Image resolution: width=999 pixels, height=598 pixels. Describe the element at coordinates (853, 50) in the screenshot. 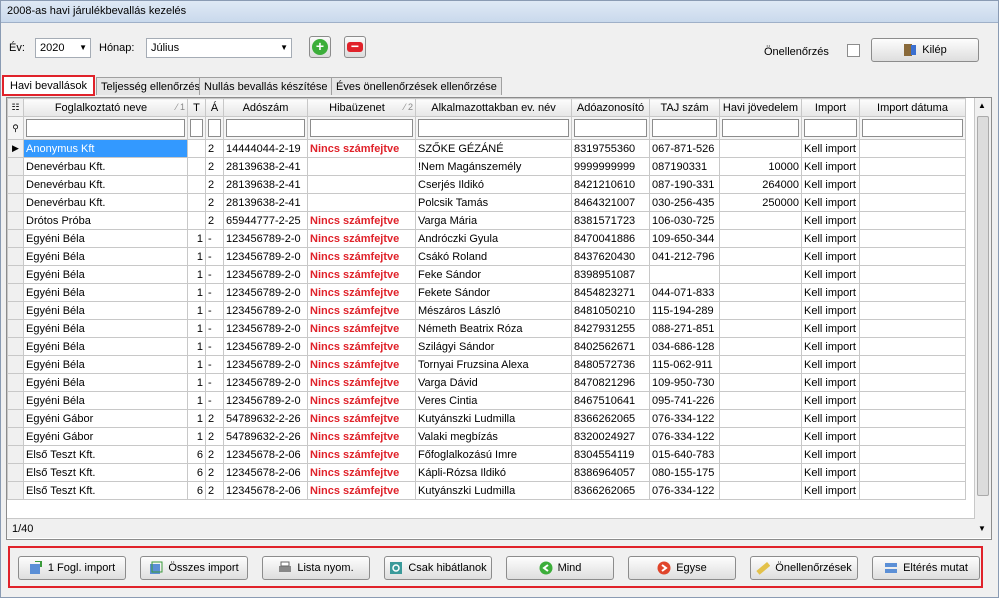

I see `self-check-checkbox` at that location.